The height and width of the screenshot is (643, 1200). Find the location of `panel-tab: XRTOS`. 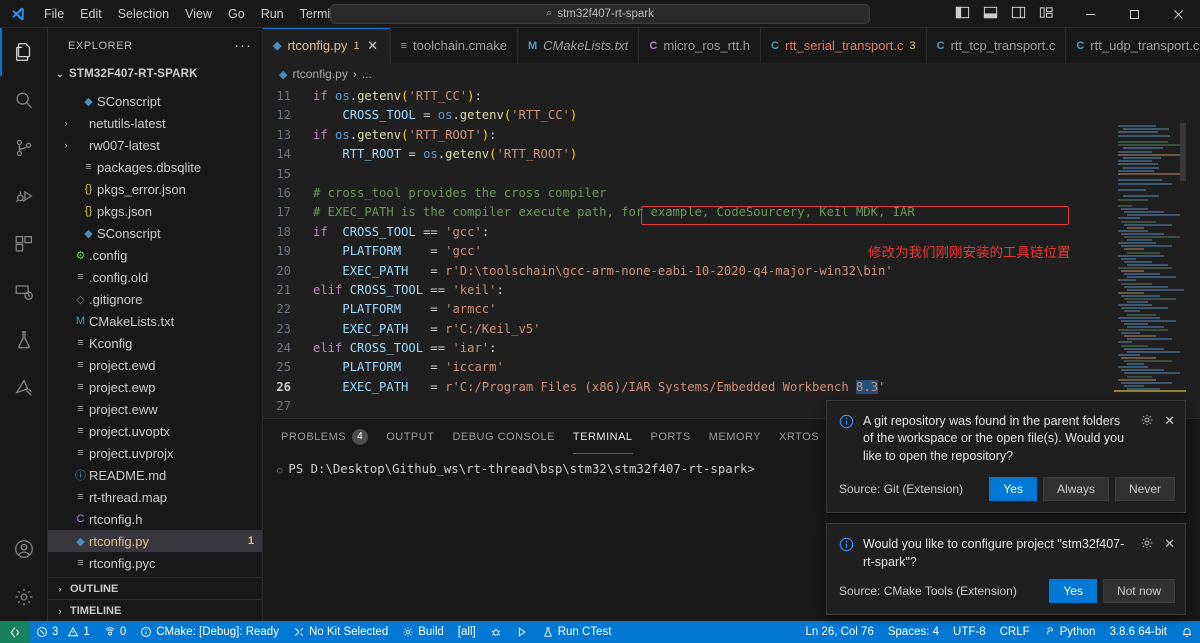

panel-tab: XRTOS is located at coordinates (799, 436).